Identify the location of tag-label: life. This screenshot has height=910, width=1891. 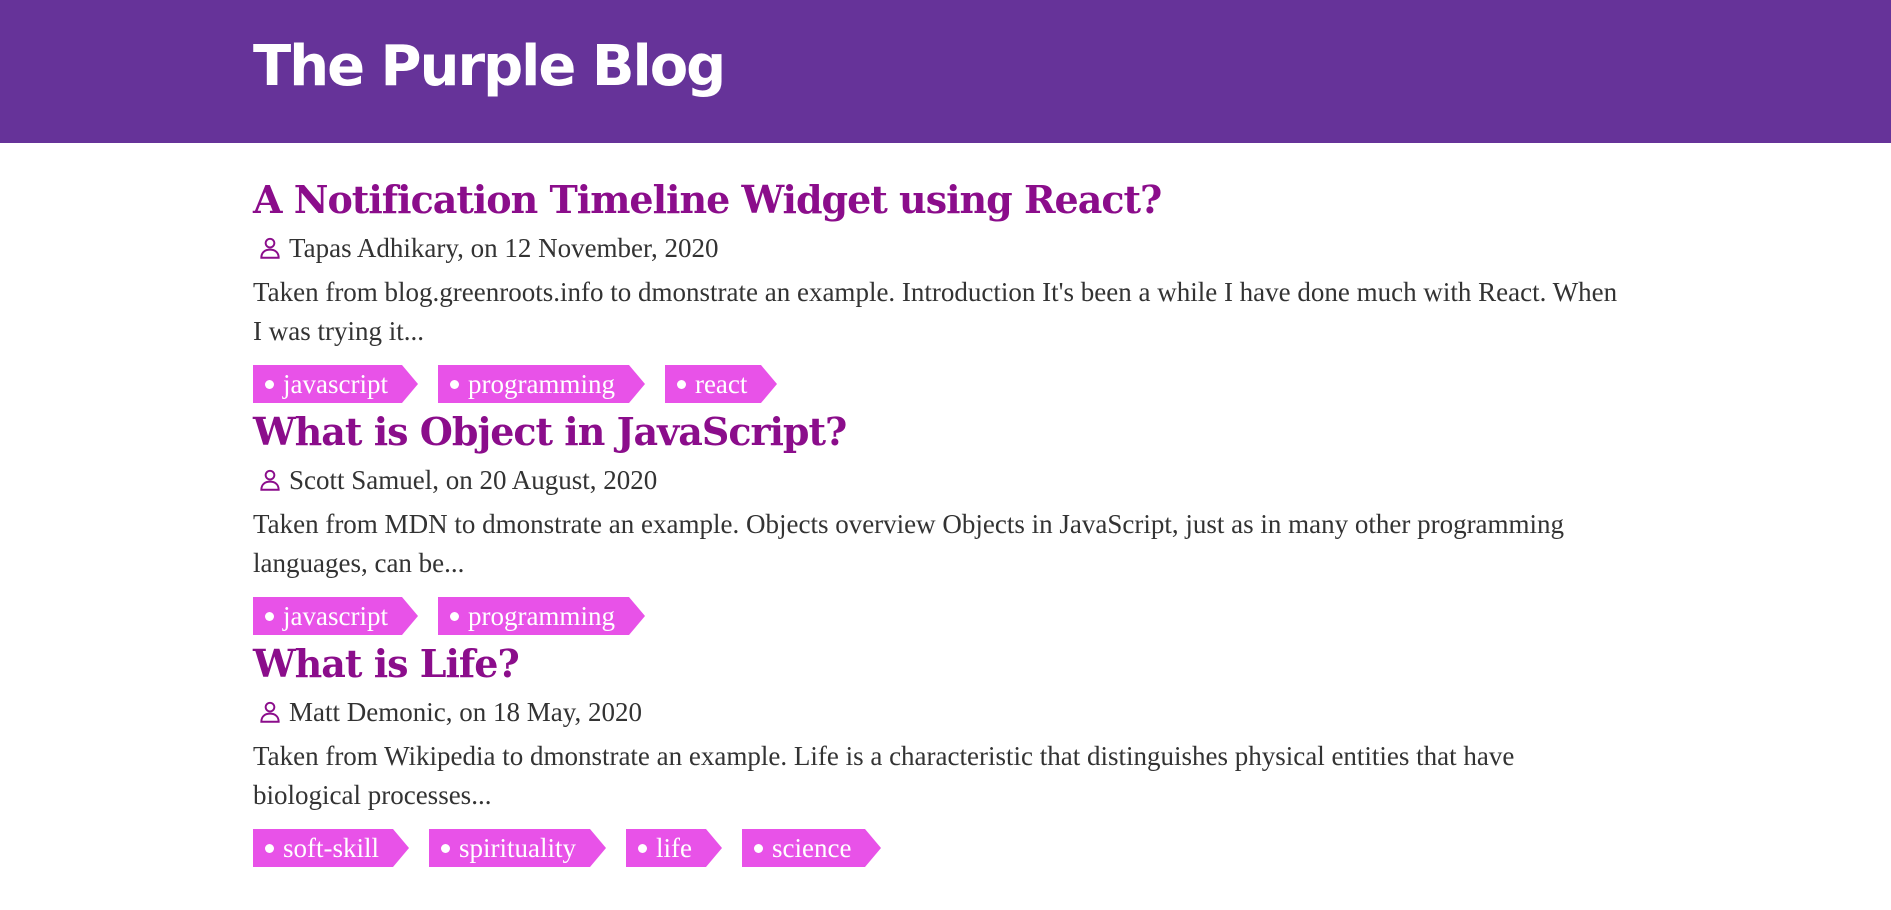
(674, 848).